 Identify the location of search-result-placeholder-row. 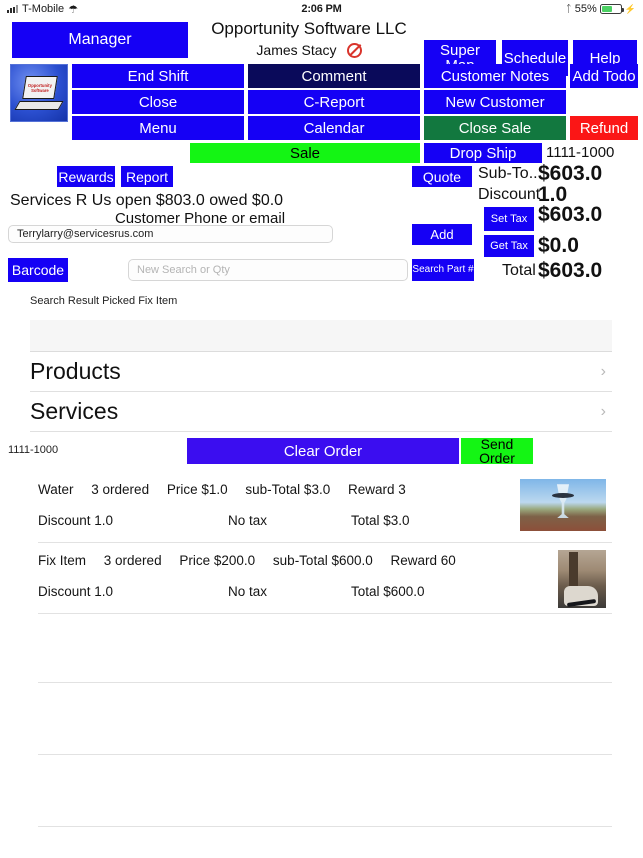
(321, 336).